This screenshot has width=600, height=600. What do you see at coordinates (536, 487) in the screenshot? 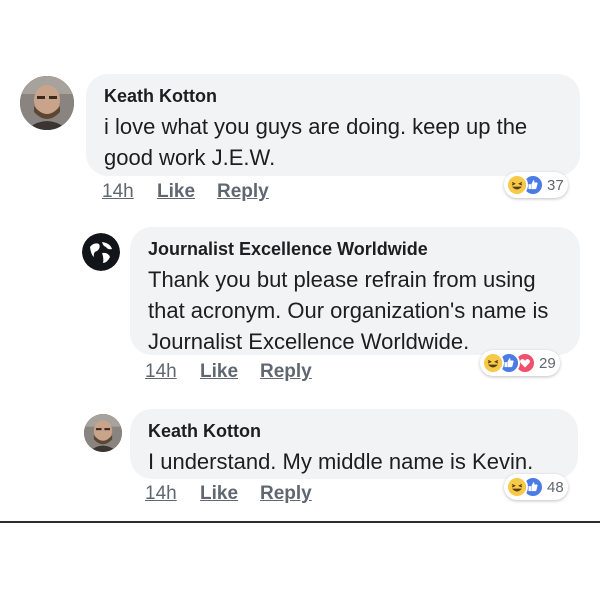
I see `reactions-summary: 48` at bounding box center [536, 487].